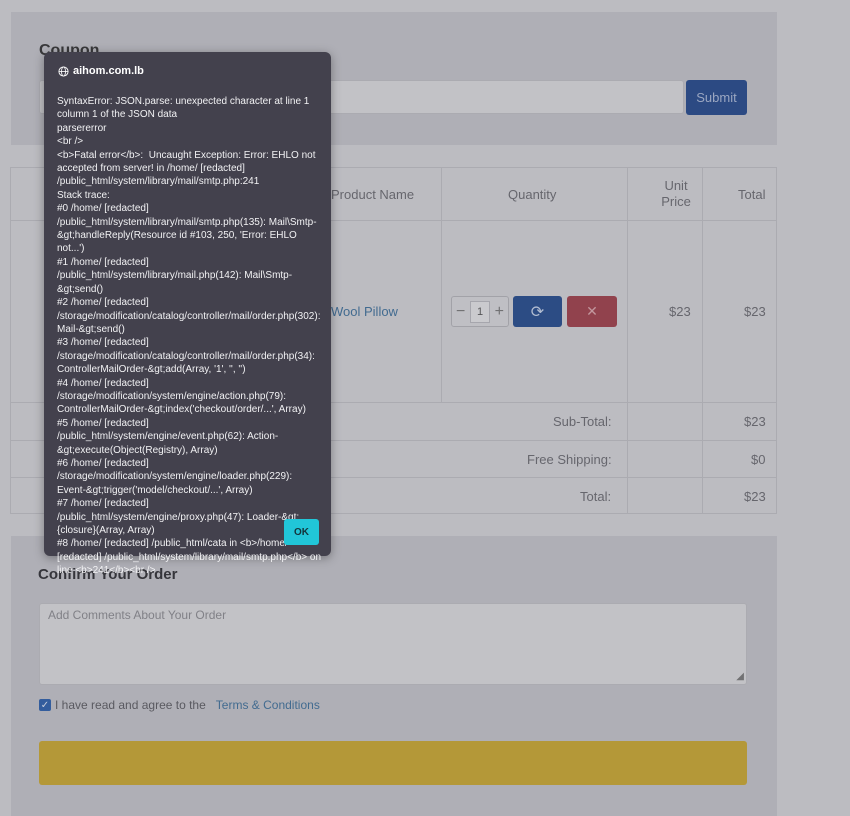 The image size is (850, 816). Describe the element at coordinates (63, 71) in the screenshot. I see `globe-icon` at that location.